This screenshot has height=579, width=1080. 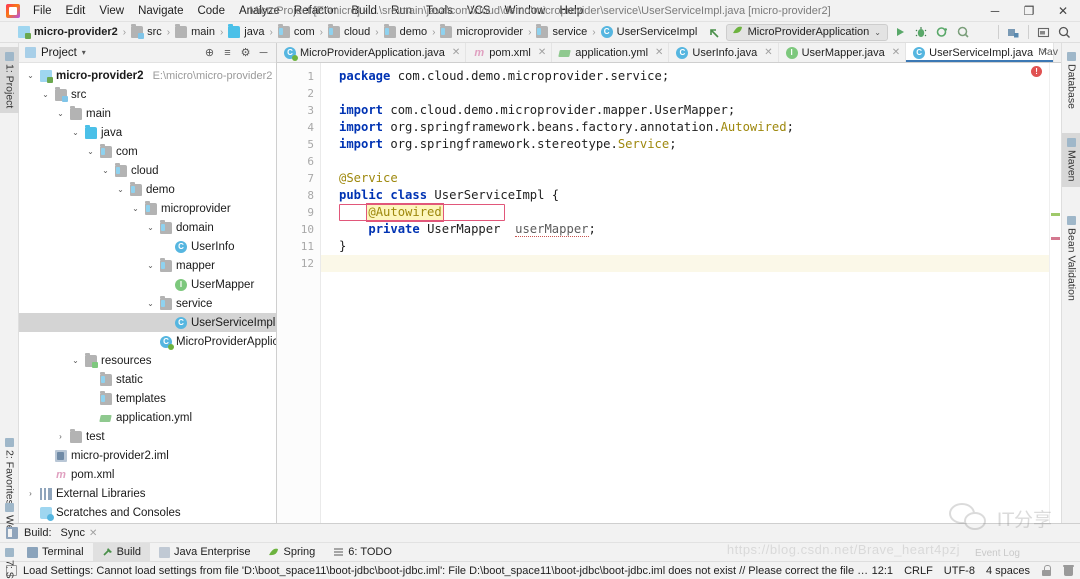 I want to click on editor-tab-usermapper-java: I UserMapper.java ✕, so click(x=842, y=52).